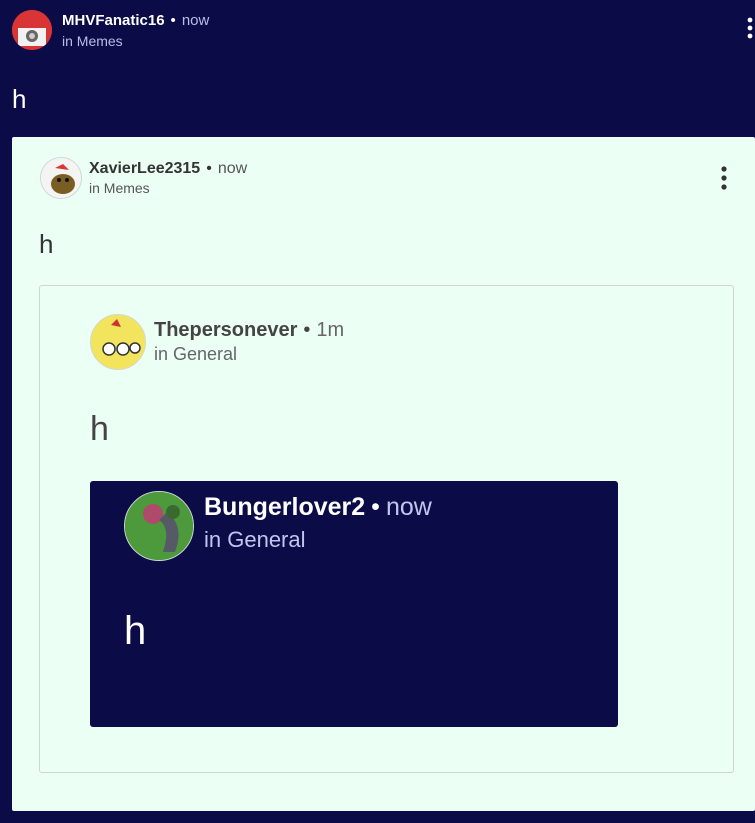 Image resolution: width=755 pixels, height=823 pixels. I want to click on post-header: XavierLee2315 • now, so click(168, 169).